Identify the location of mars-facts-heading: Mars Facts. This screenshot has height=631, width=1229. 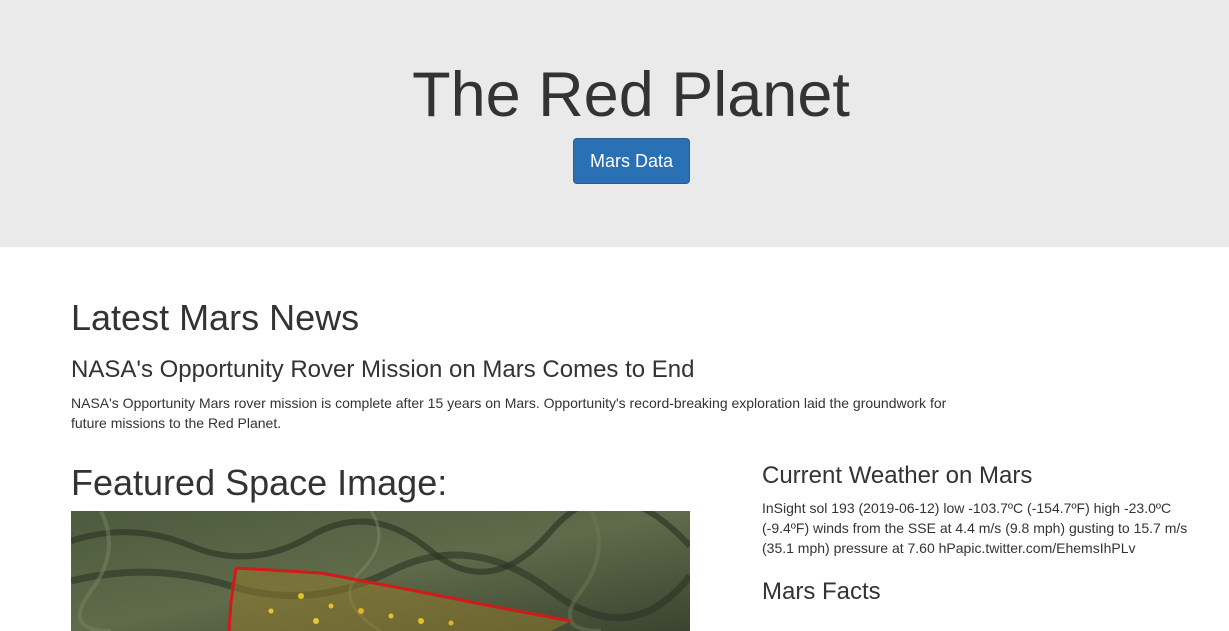
(821, 591).